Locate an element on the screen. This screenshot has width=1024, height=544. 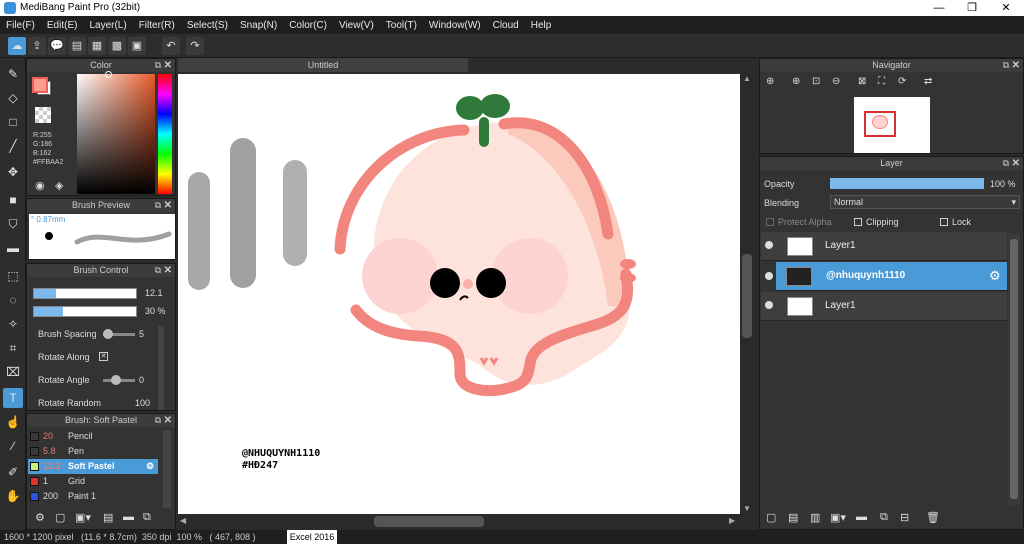
layer-folder-icon: ▬ is located at coordinates (861, 517).